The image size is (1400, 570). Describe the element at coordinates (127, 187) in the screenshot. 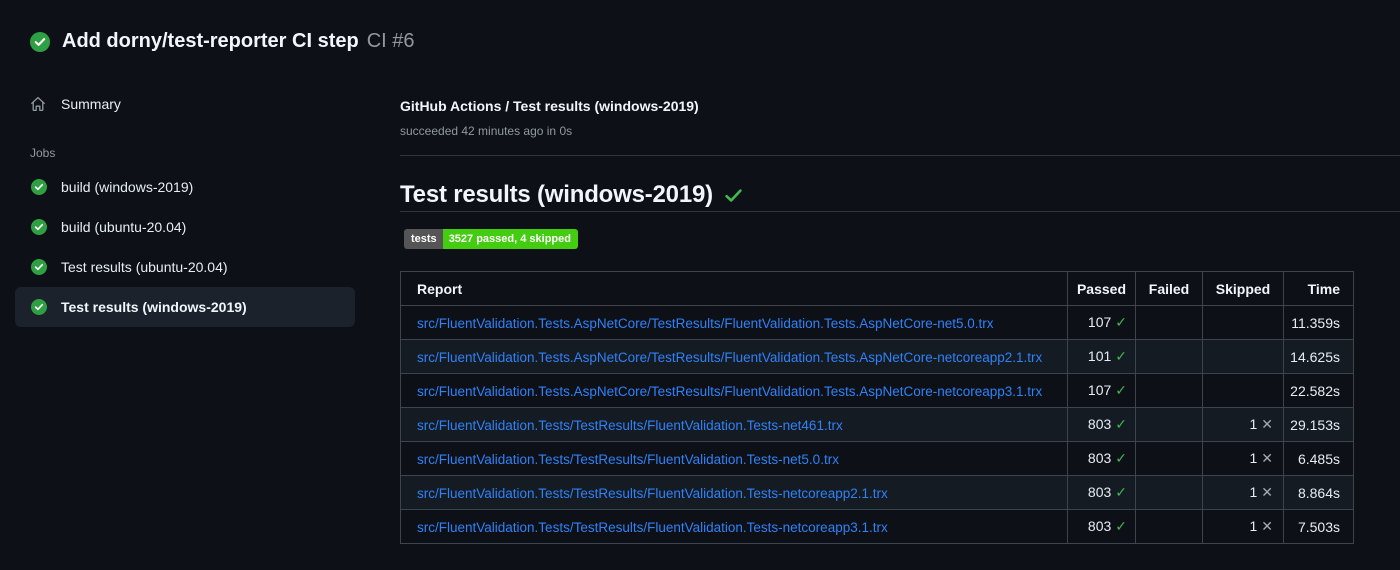

I see `job-label: build (windows-2019)` at that location.